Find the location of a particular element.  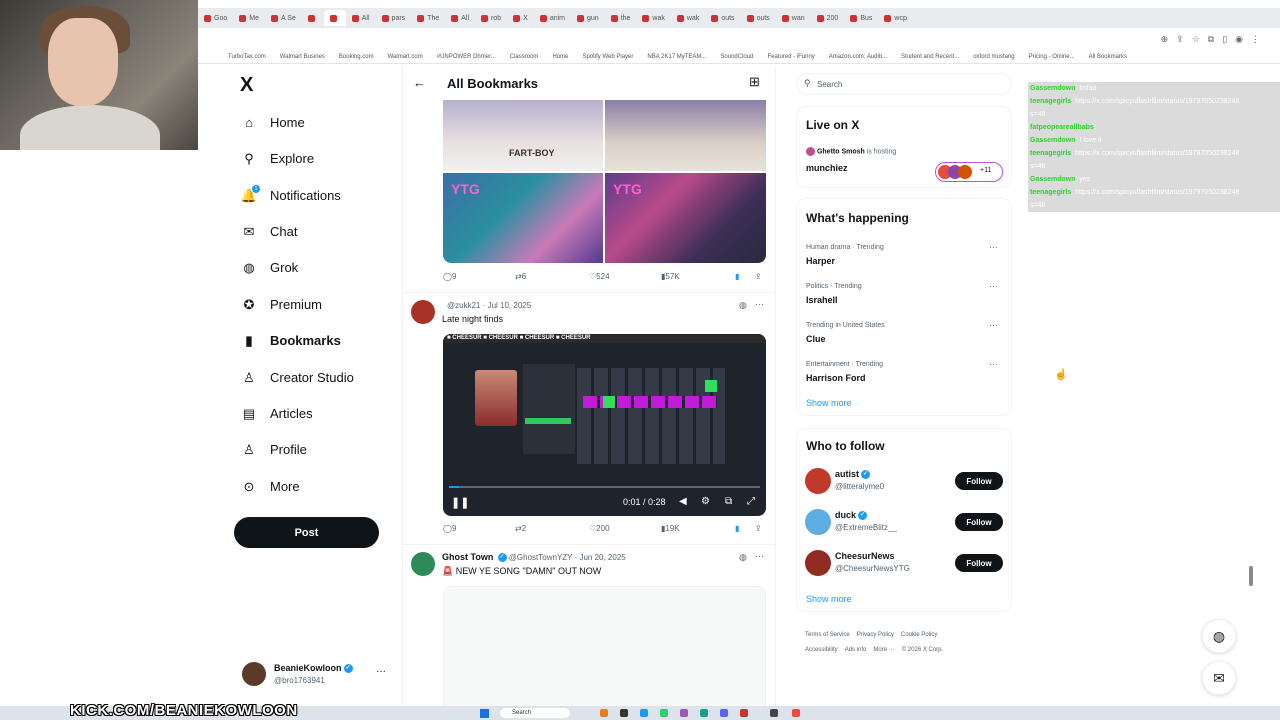

live-host: Ghetto Smosh is hosting is located at coordinates (851, 151).